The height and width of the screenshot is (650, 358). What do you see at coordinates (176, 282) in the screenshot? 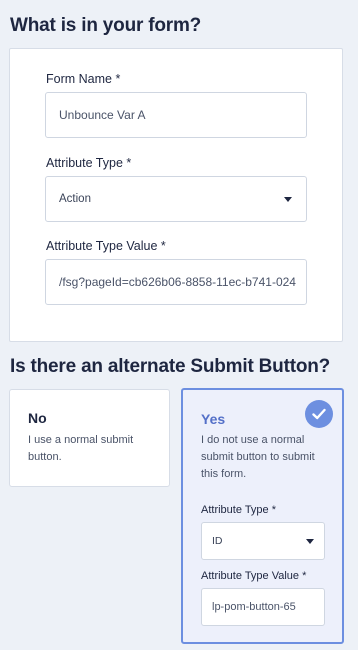
I see `attribute-type-value-input: /fsg?pageId=cb626b06-8858-11ec-b741-024` at bounding box center [176, 282].